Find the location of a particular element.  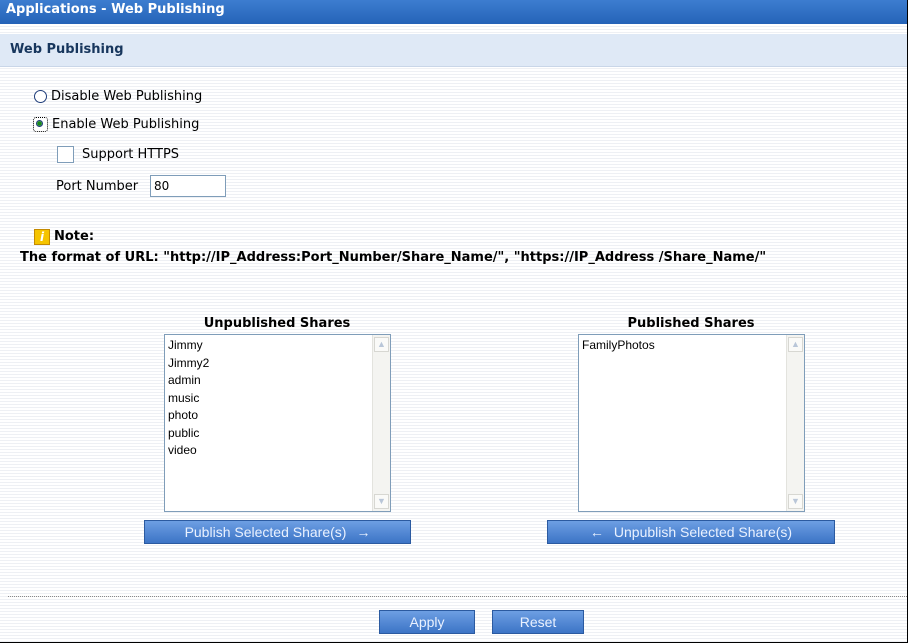

section-title: Web Publishing is located at coordinates (67, 49).